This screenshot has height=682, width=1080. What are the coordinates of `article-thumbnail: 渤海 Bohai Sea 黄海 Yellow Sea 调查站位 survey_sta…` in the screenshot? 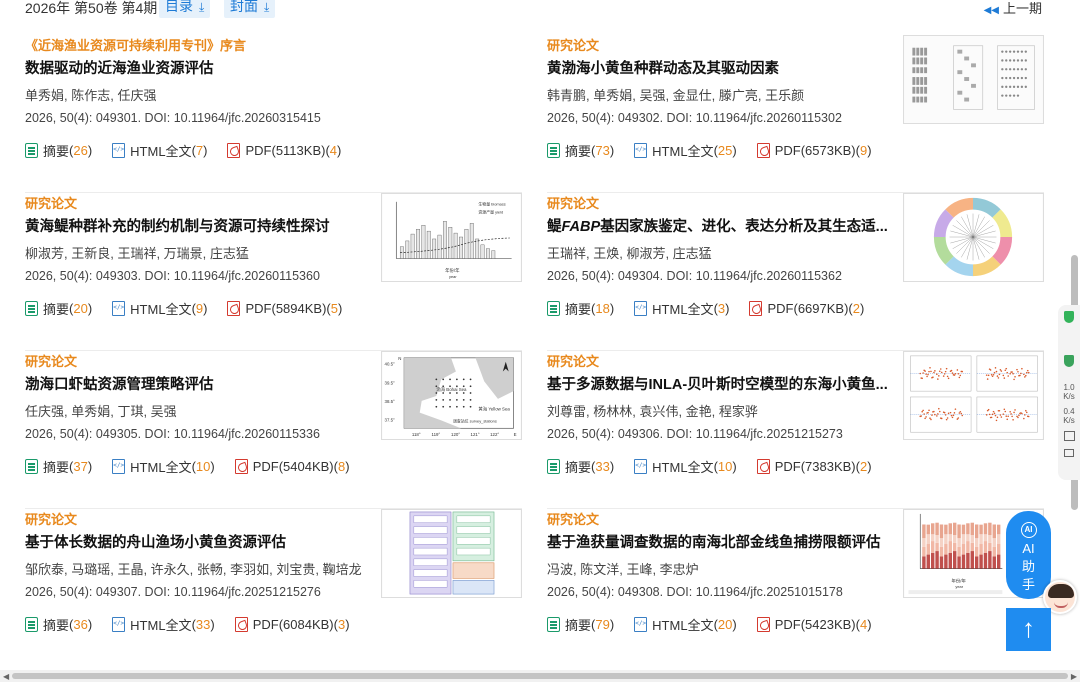 It's located at (451, 395).